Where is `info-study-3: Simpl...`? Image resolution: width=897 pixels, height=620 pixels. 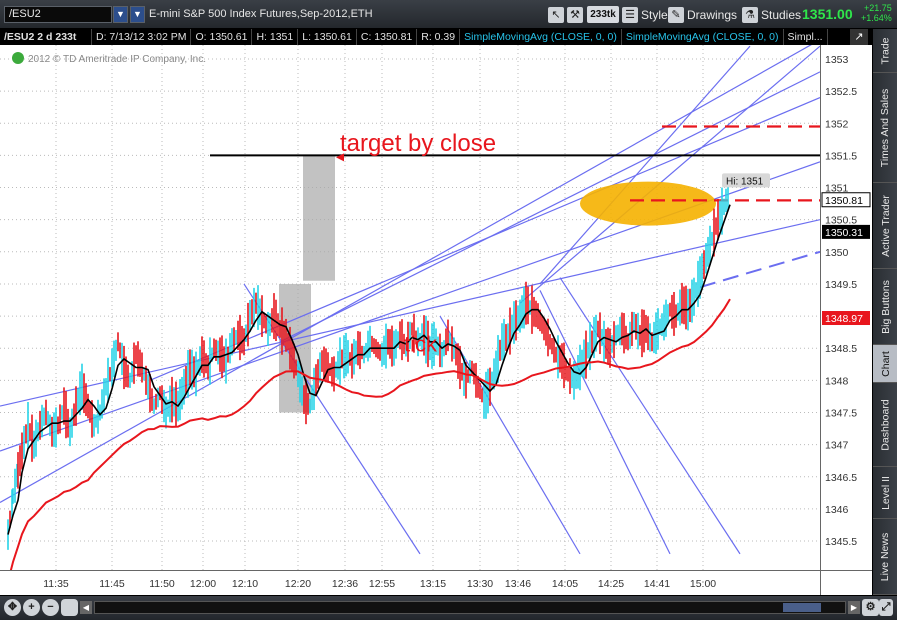
info-study-3: Simpl... is located at coordinates (806, 37).